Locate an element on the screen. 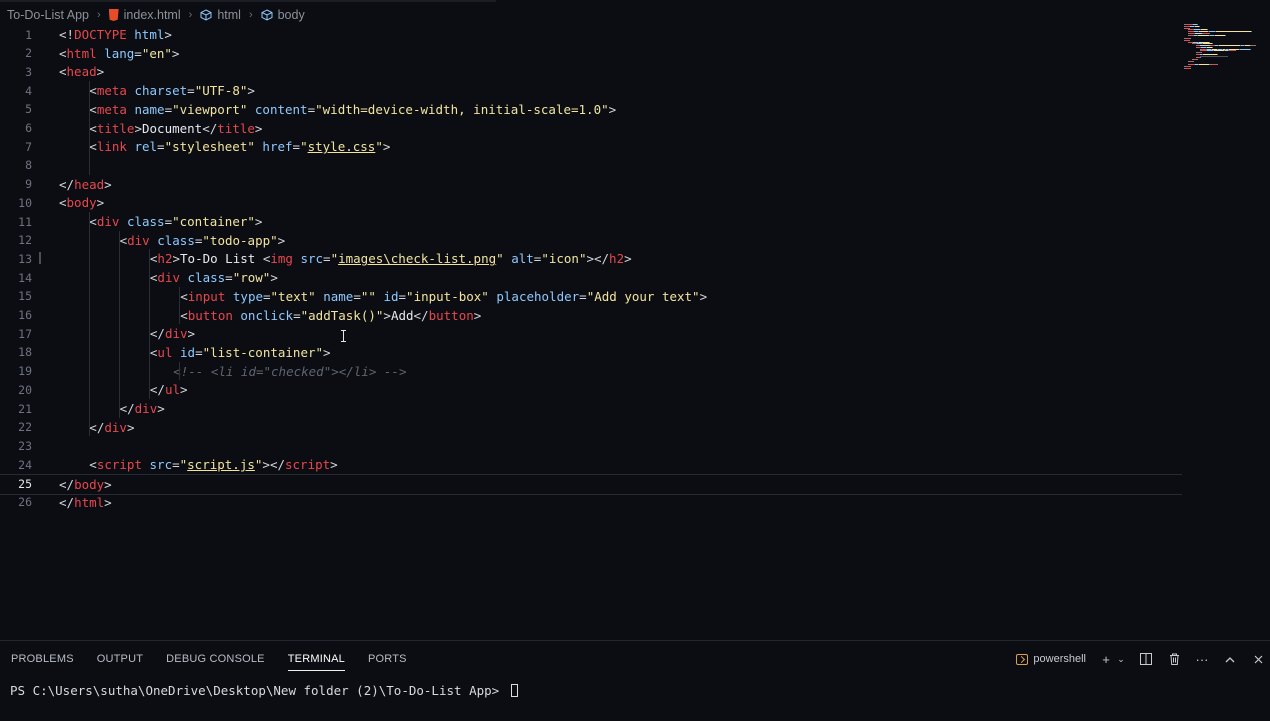  new-terminal-icon: + is located at coordinates (1106, 659).